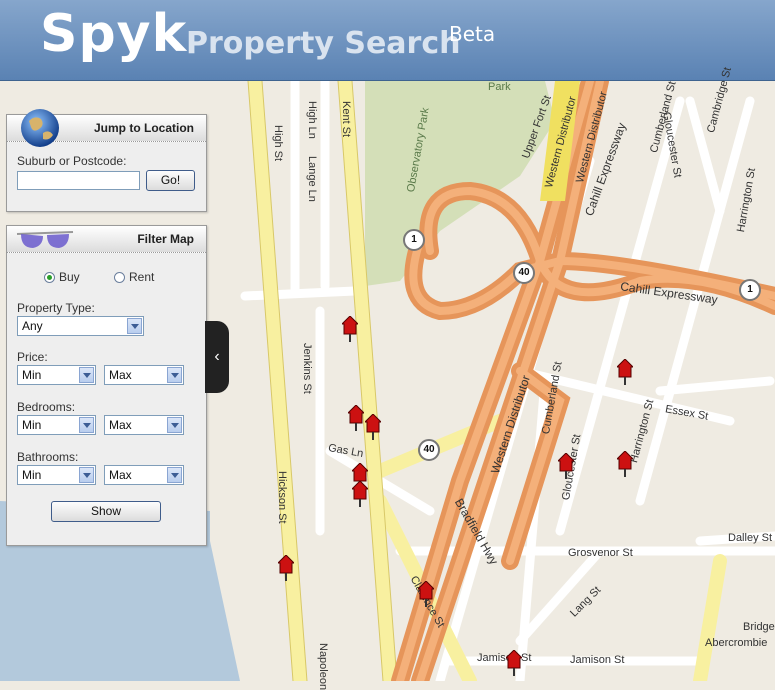 The width and height of the screenshot is (775, 690). What do you see at coordinates (170, 180) in the screenshot?
I see `go-button: Go!` at bounding box center [170, 180].